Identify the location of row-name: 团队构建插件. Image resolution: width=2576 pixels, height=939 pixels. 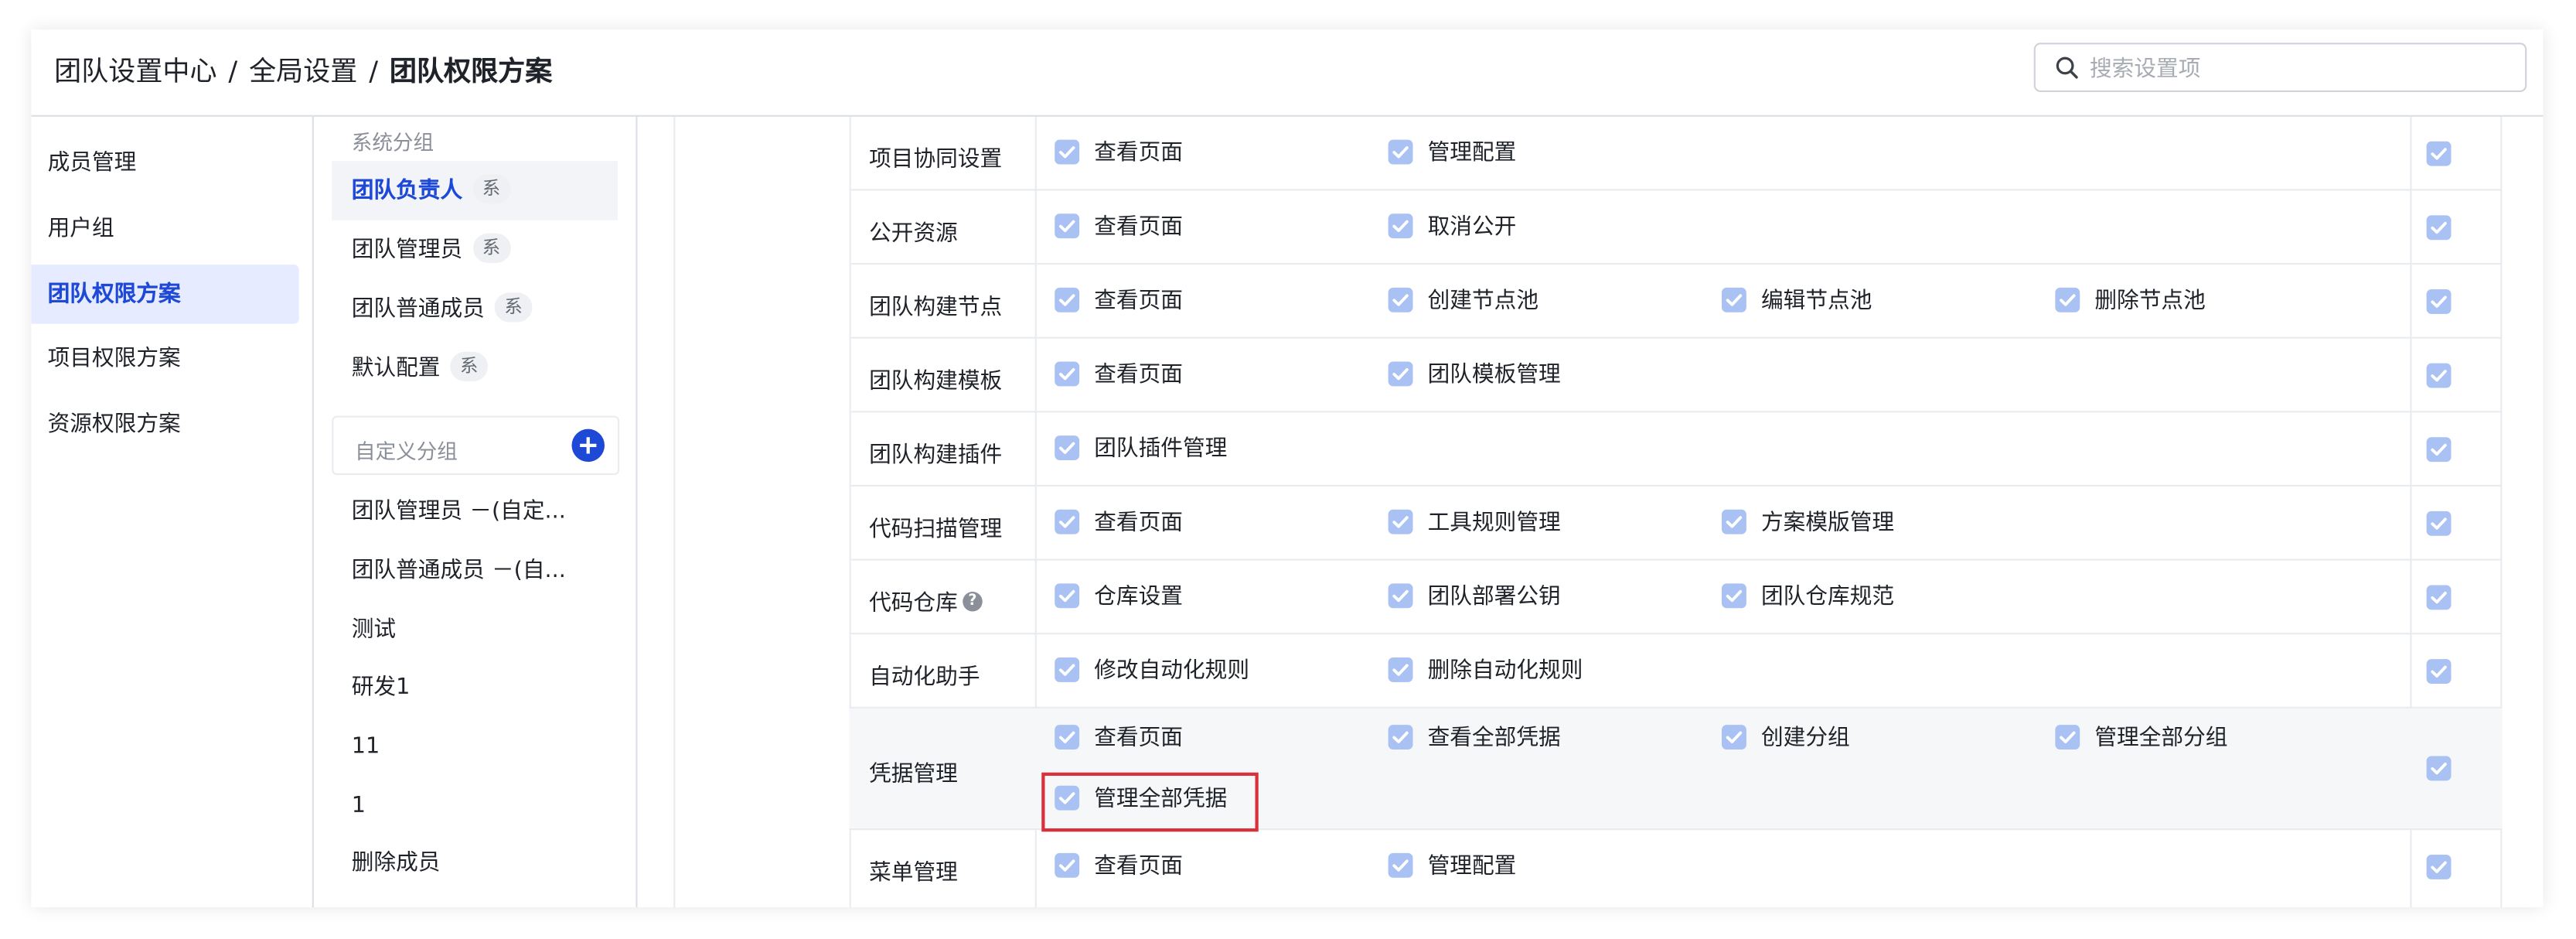
(936, 455).